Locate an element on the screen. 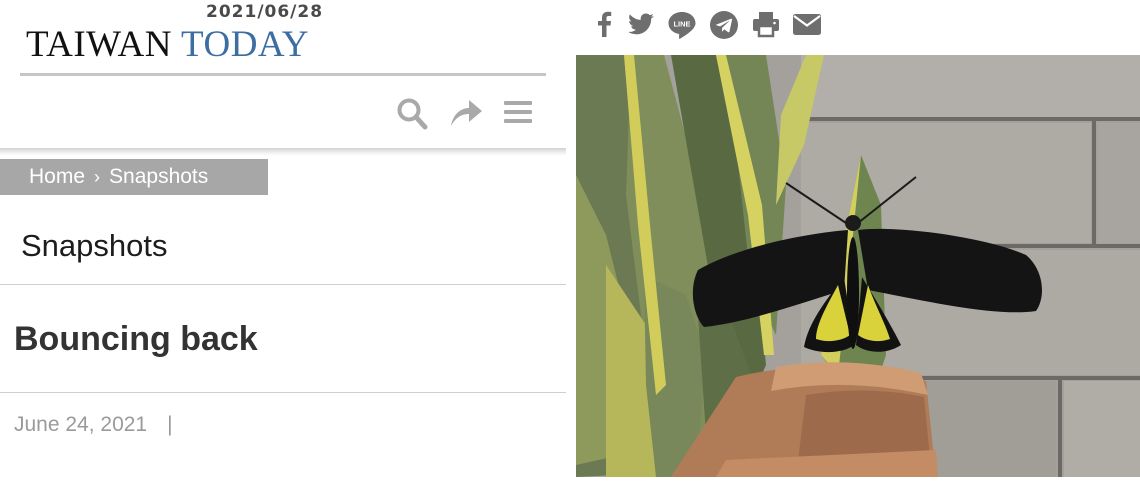  toolbar-shadow is located at coordinates (283, 152).